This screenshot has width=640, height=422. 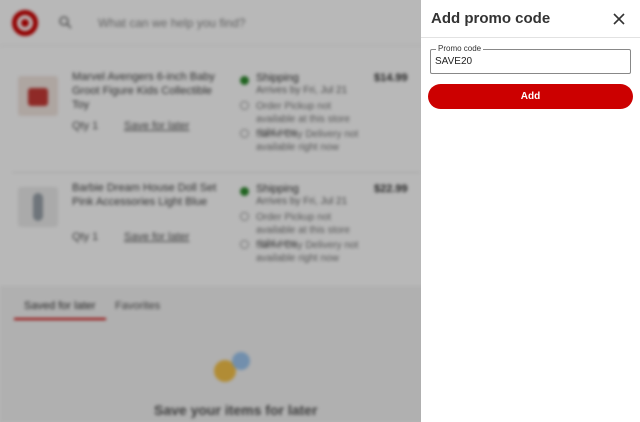 I want to click on promo-code-field: Promo code, so click(x=530, y=59).